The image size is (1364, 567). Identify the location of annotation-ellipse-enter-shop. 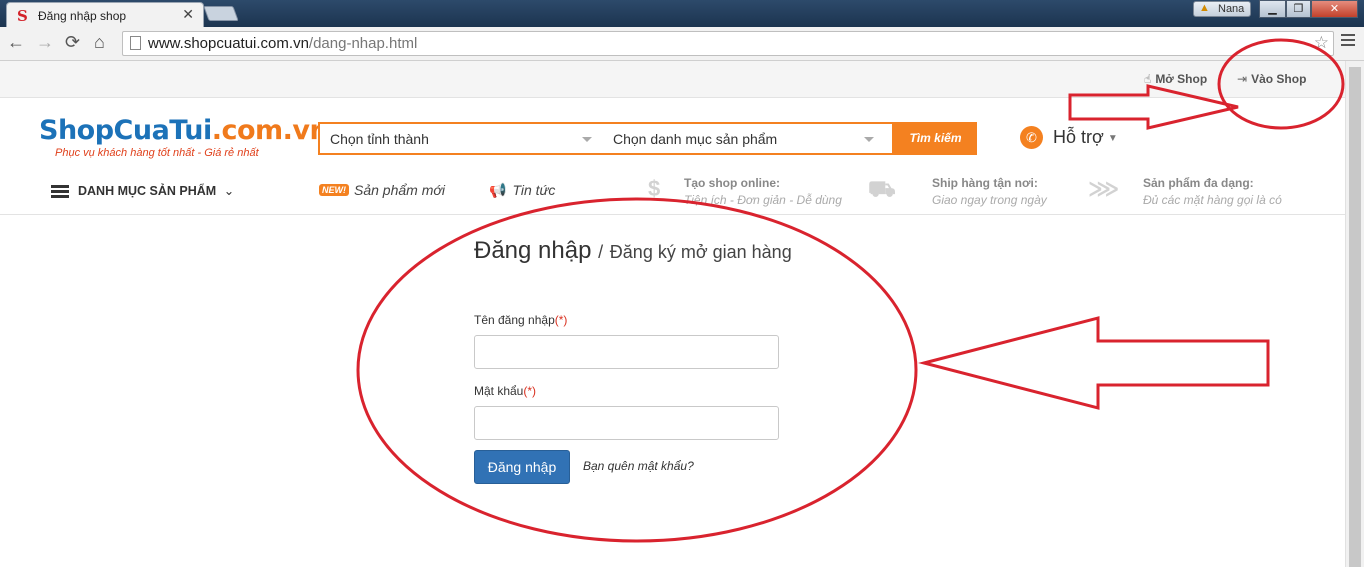
(1281, 84).